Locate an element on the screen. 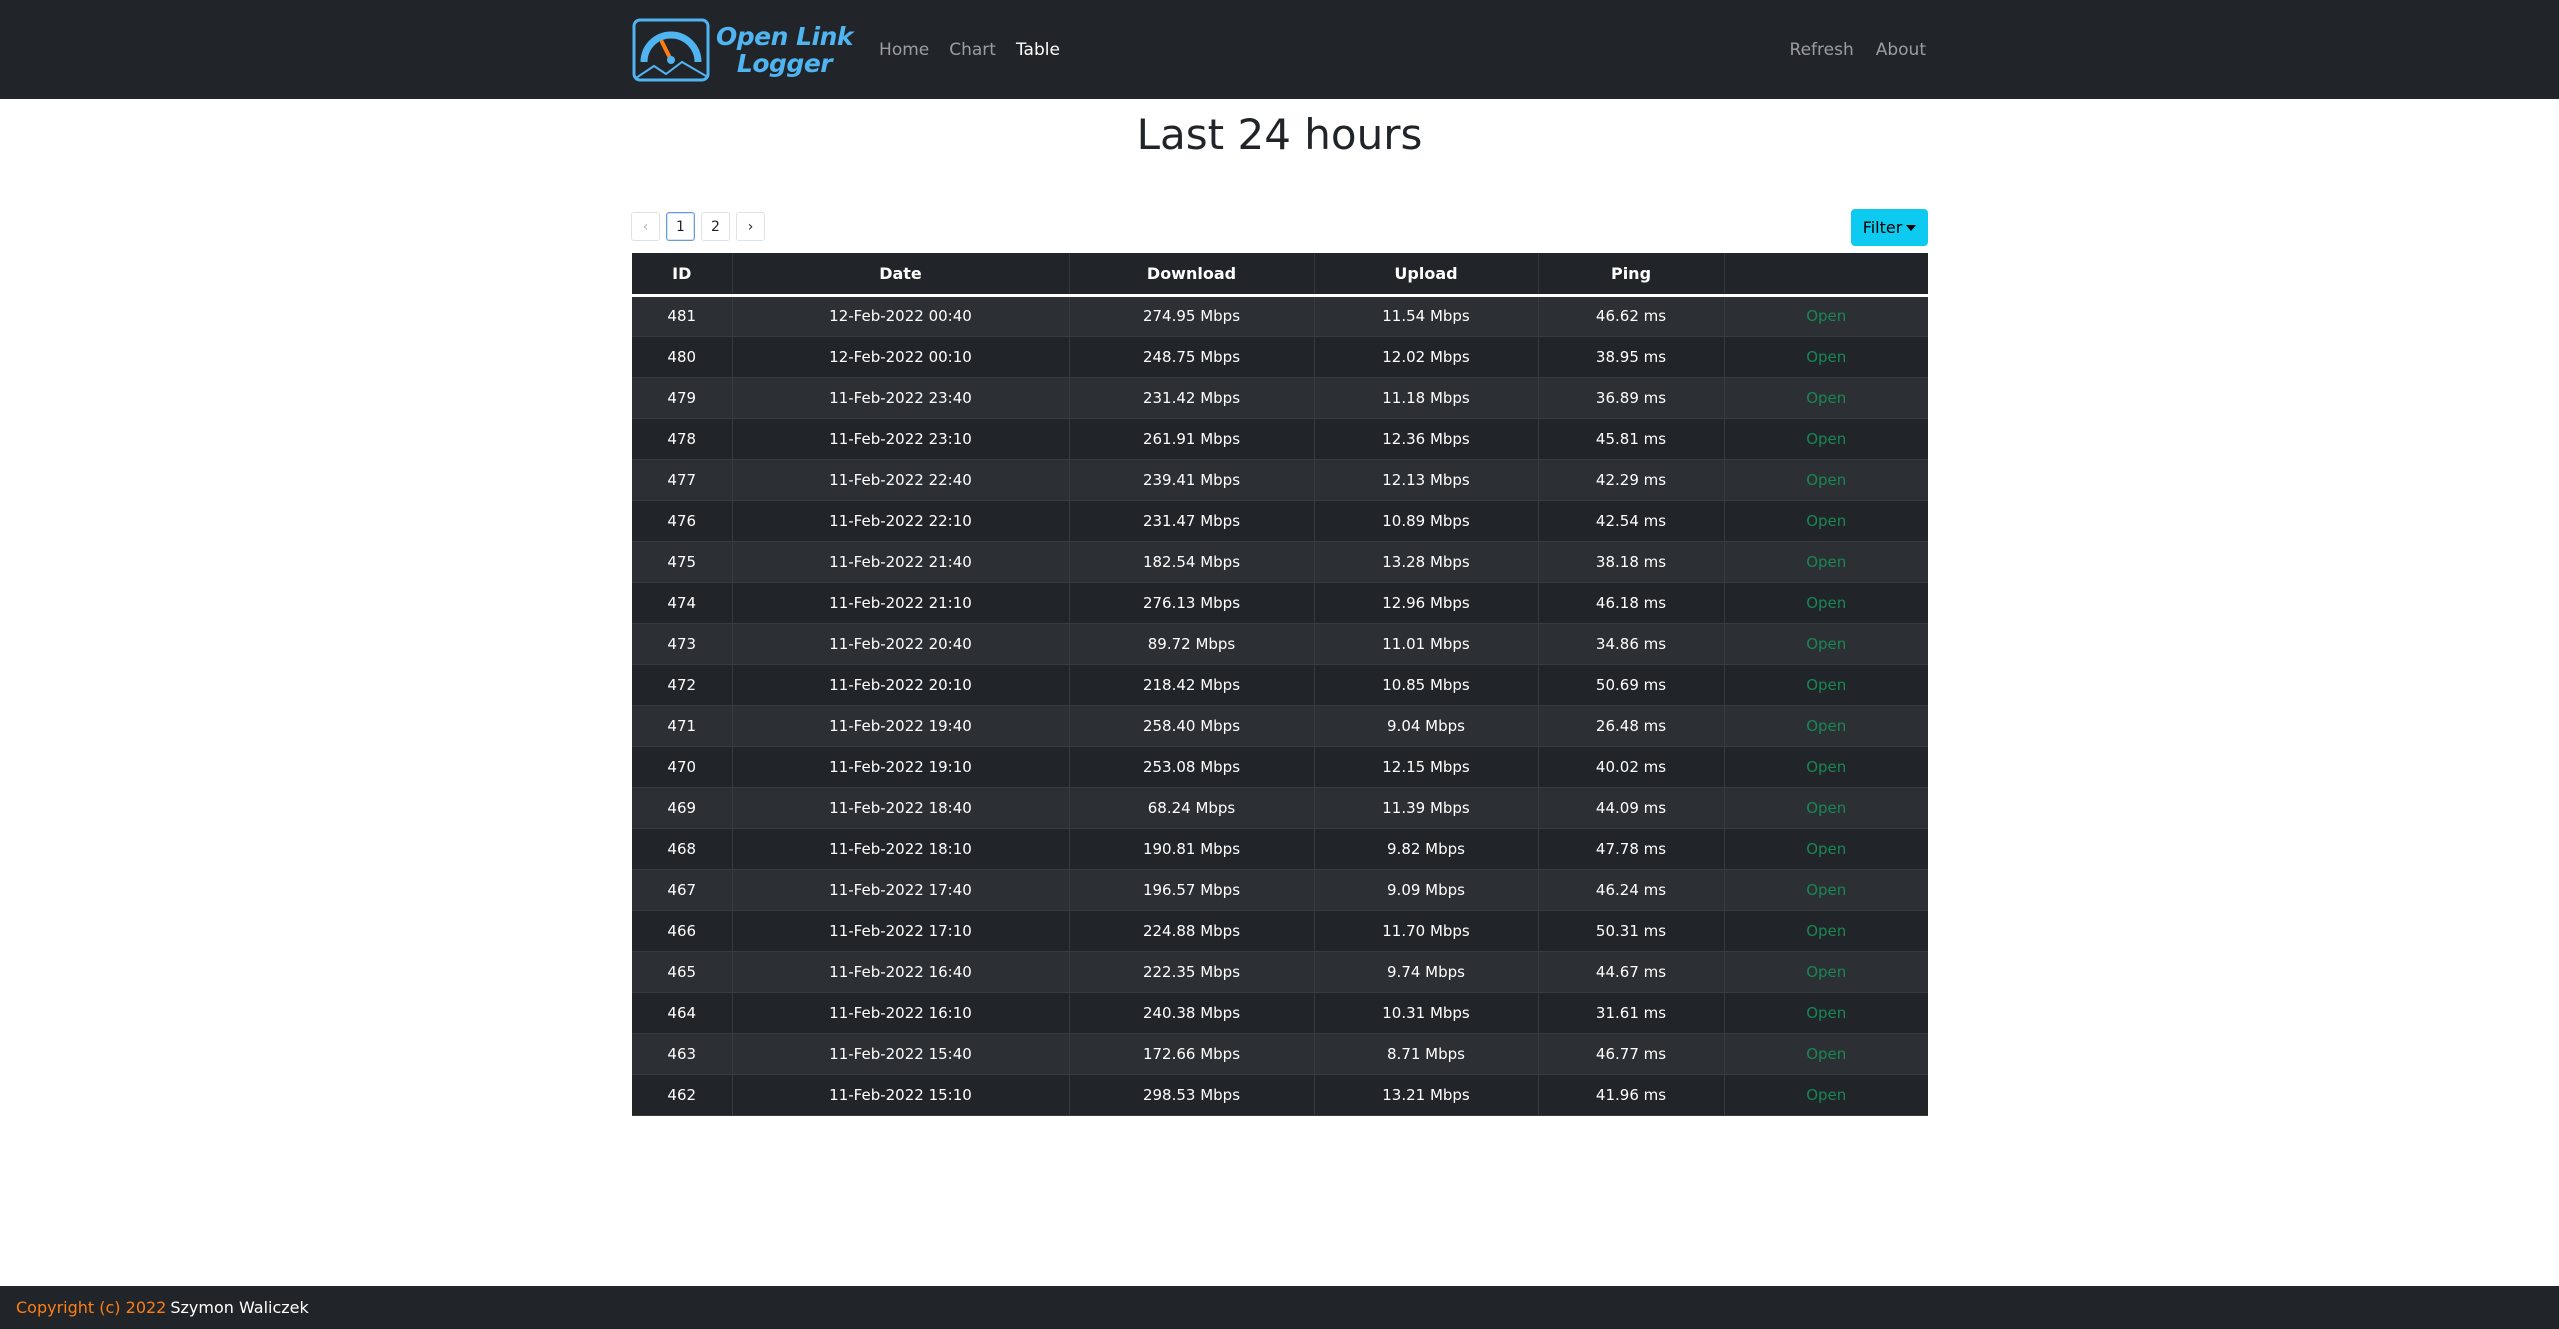 The height and width of the screenshot is (1329, 2559). filter-dropdown-button: Filter is located at coordinates (1889, 227).